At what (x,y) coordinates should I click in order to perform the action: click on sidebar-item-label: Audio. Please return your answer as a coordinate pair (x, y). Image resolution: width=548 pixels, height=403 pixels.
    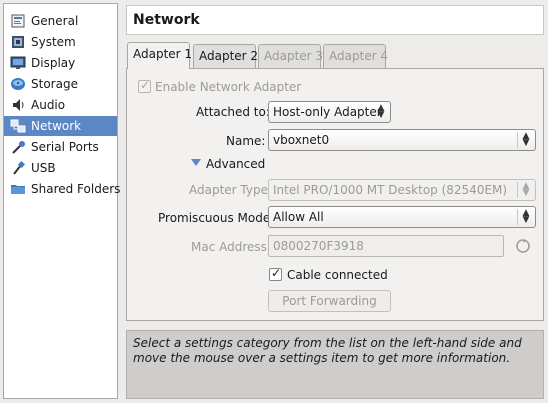
    Looking at the image, I should click on (48, 105).